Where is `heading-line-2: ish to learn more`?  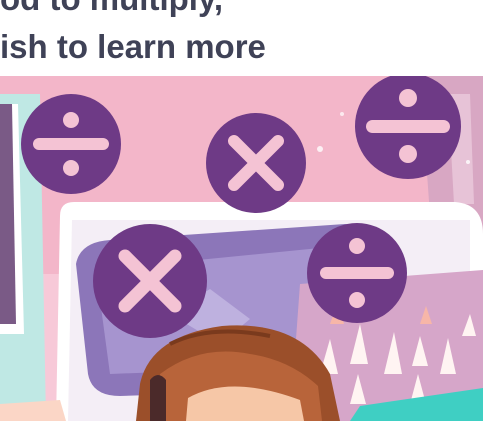
heading-line-2: ish to learn more is located at coordinates (133, 46).